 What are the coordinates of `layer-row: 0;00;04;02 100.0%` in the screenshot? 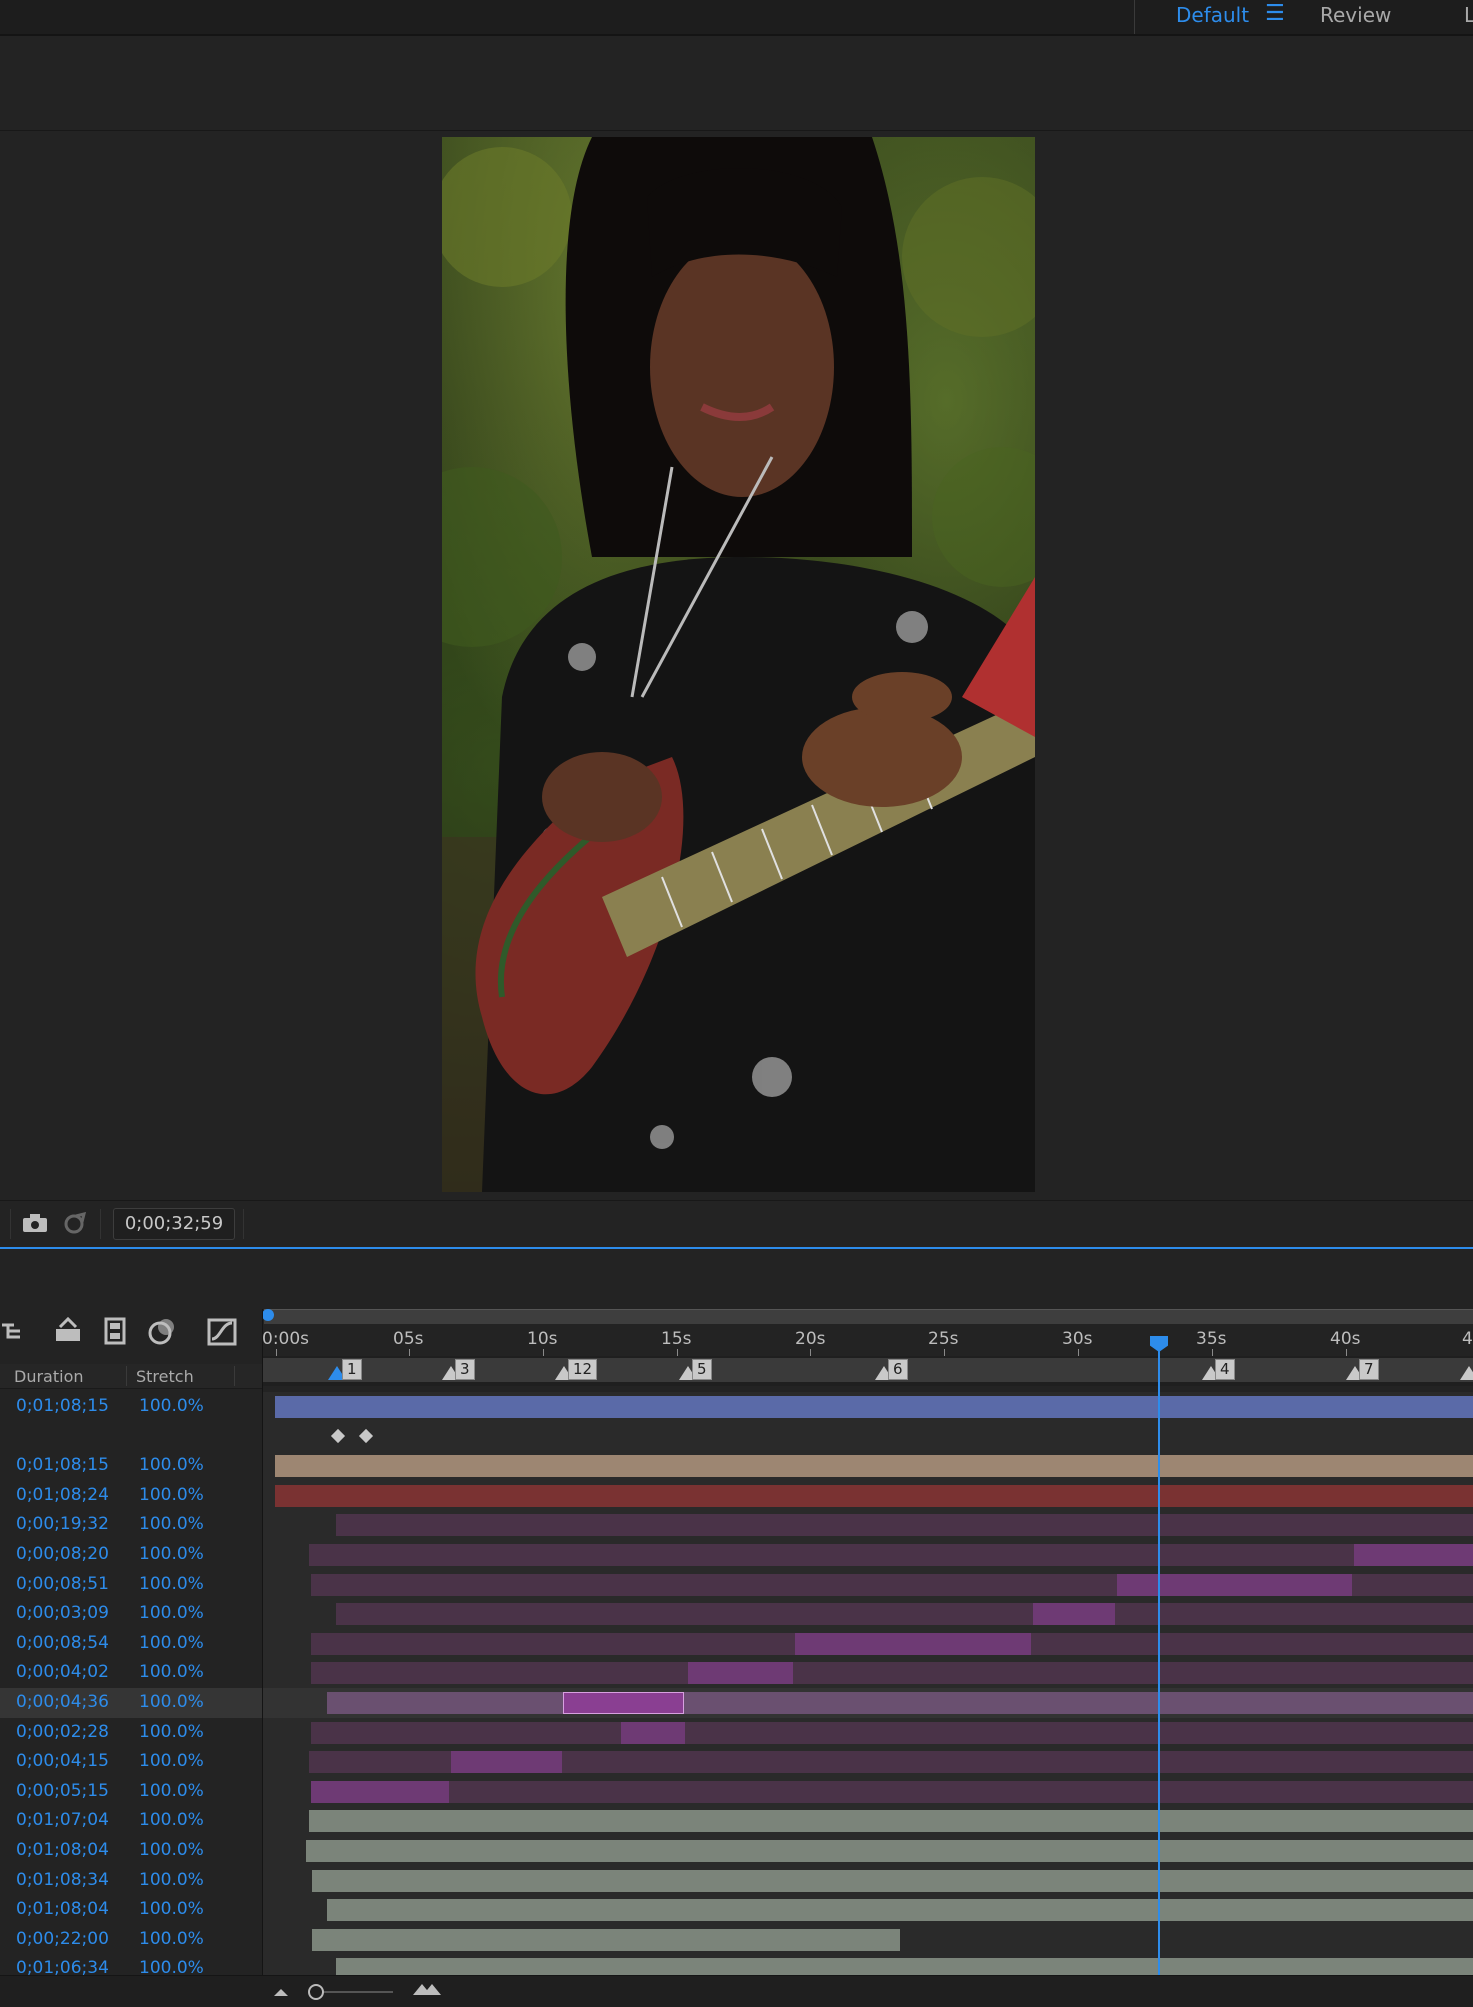 It's located at (736, 1673).